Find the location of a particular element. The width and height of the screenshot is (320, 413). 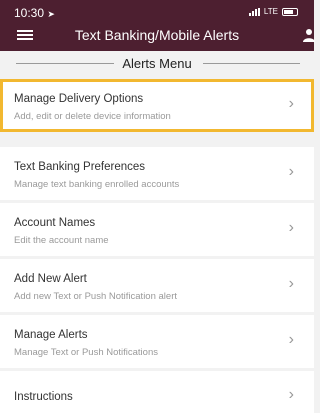

menu-item-account-names: Account Names Edit the account name › is located at coordinates (157, 229).